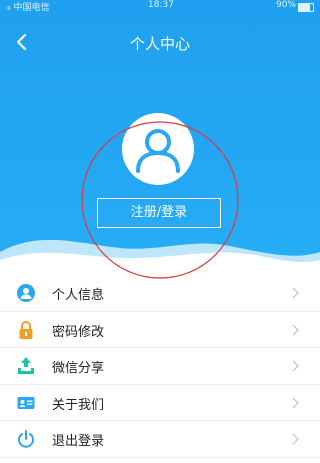 This screenshot has width=320, height=463. I want to click on power-icon, so click(26, 439).